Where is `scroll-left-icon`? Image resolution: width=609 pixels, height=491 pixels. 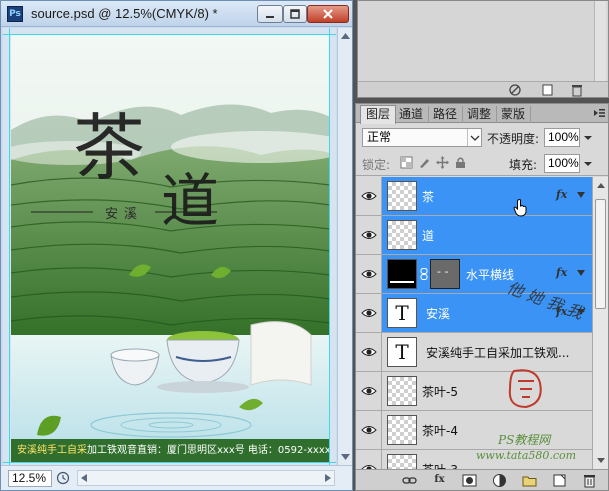 scroll-left-icon is located at coordinates (84, 478).